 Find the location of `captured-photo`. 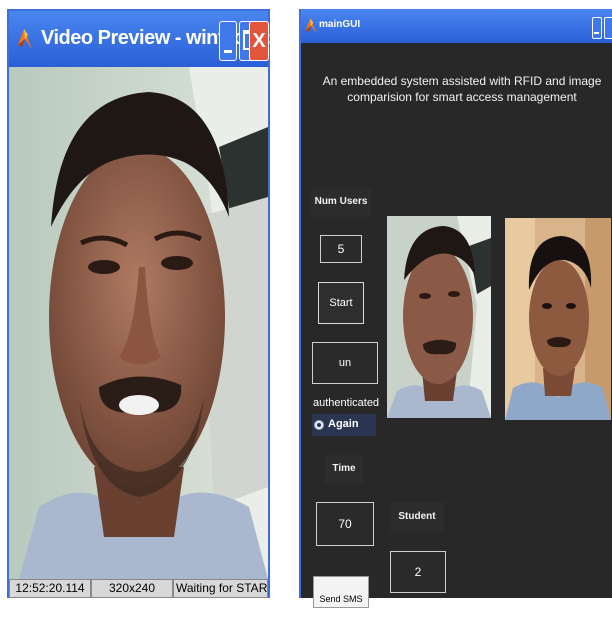

captured-photo is located at coordinates (439, 317).